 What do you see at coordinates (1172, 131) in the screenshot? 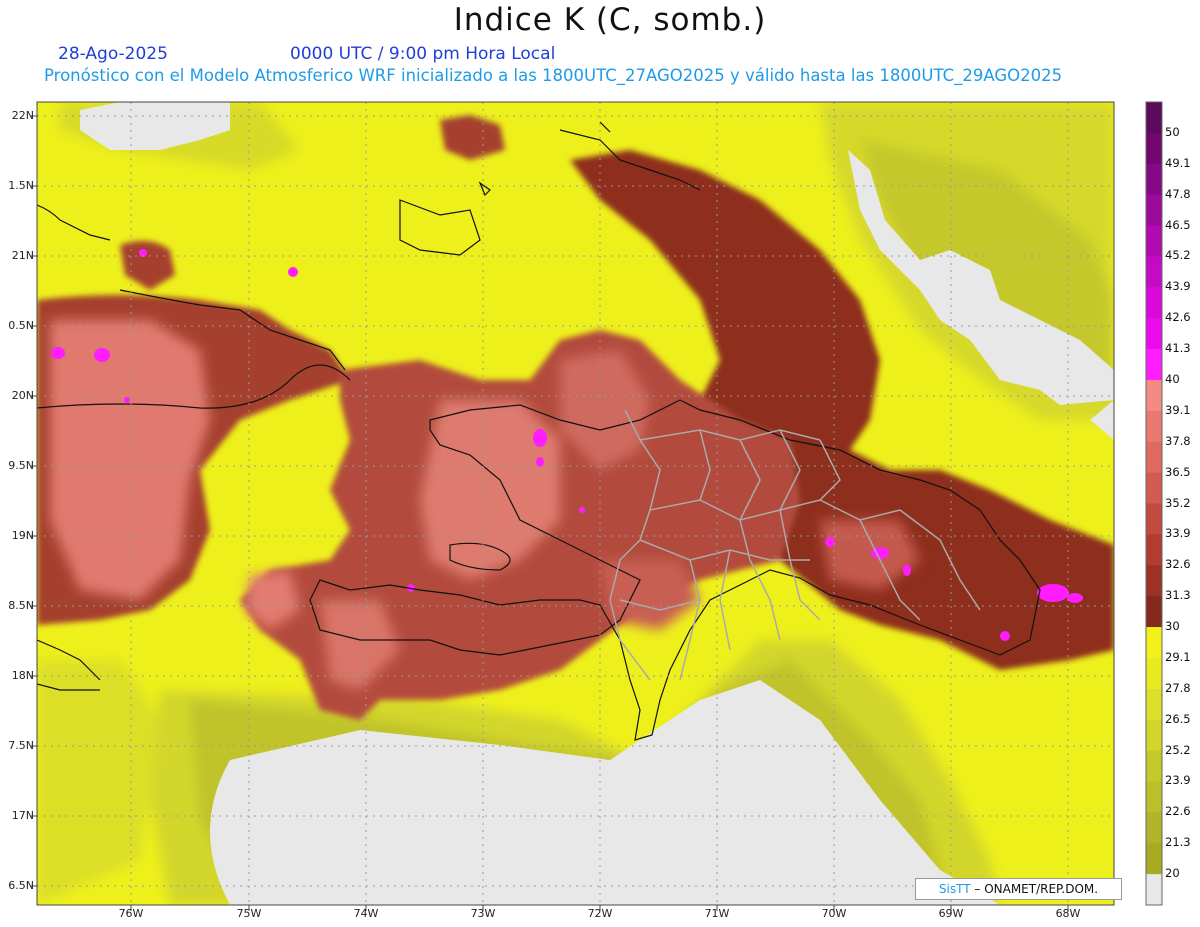
I see `colorbar-tick-label: 50` at bounding box center [1172, 131].